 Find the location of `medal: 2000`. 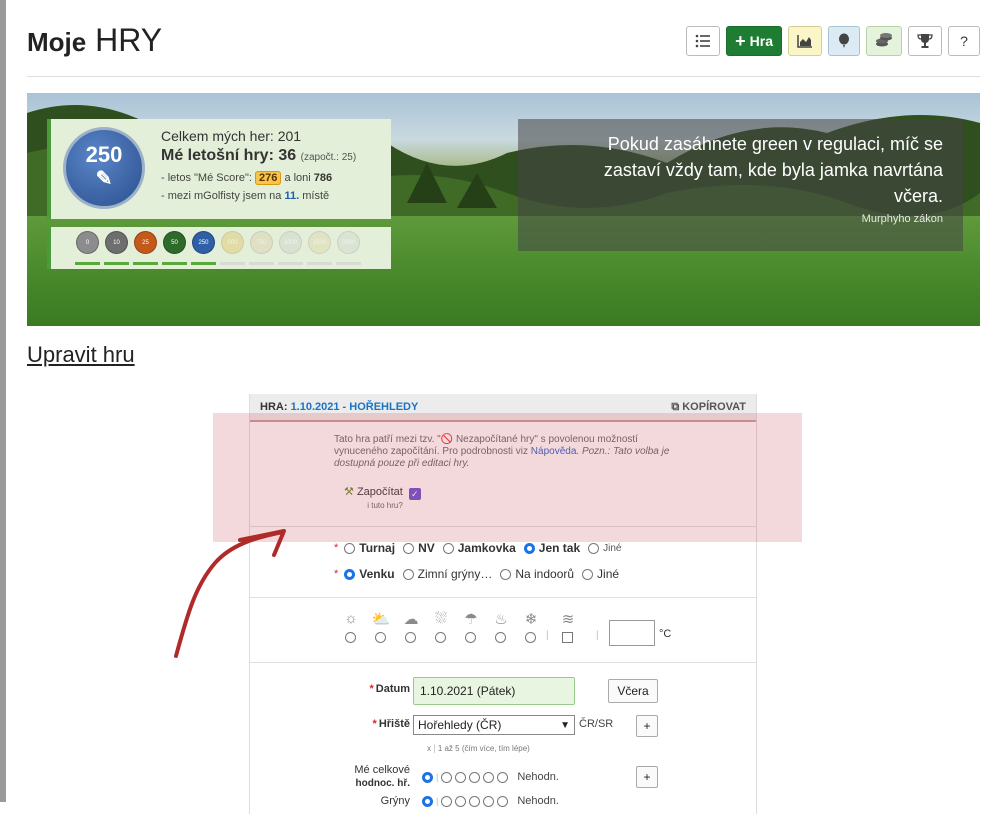

medal: 2000 is located at coordinates (348, 250).